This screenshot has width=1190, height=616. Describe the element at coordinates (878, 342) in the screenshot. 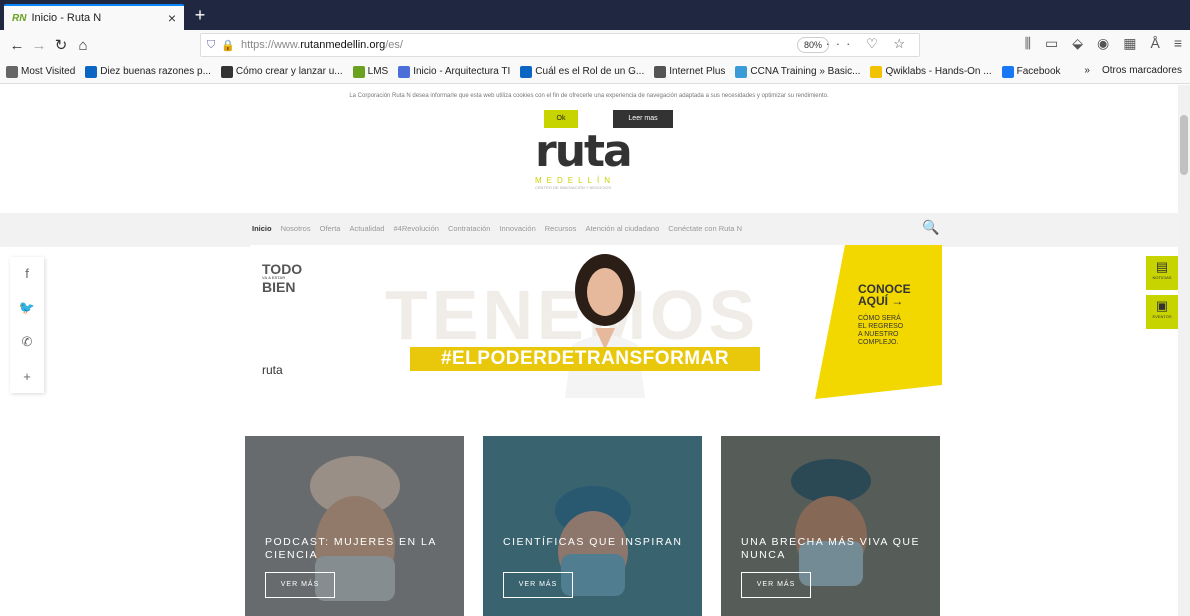

I see `conoce-sub-line: COMPLEJO.` at that location.